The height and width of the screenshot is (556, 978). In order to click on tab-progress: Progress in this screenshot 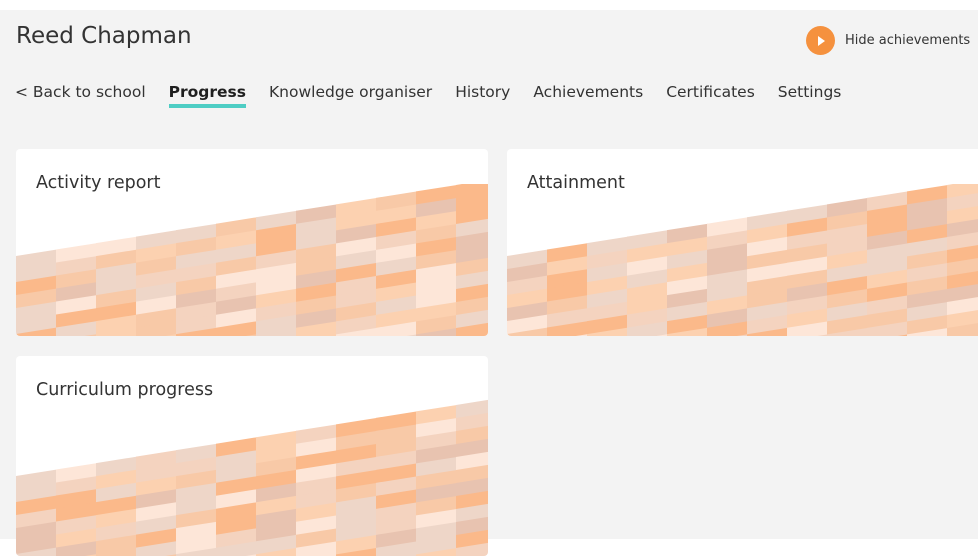, I will do `click(207, 95)`.